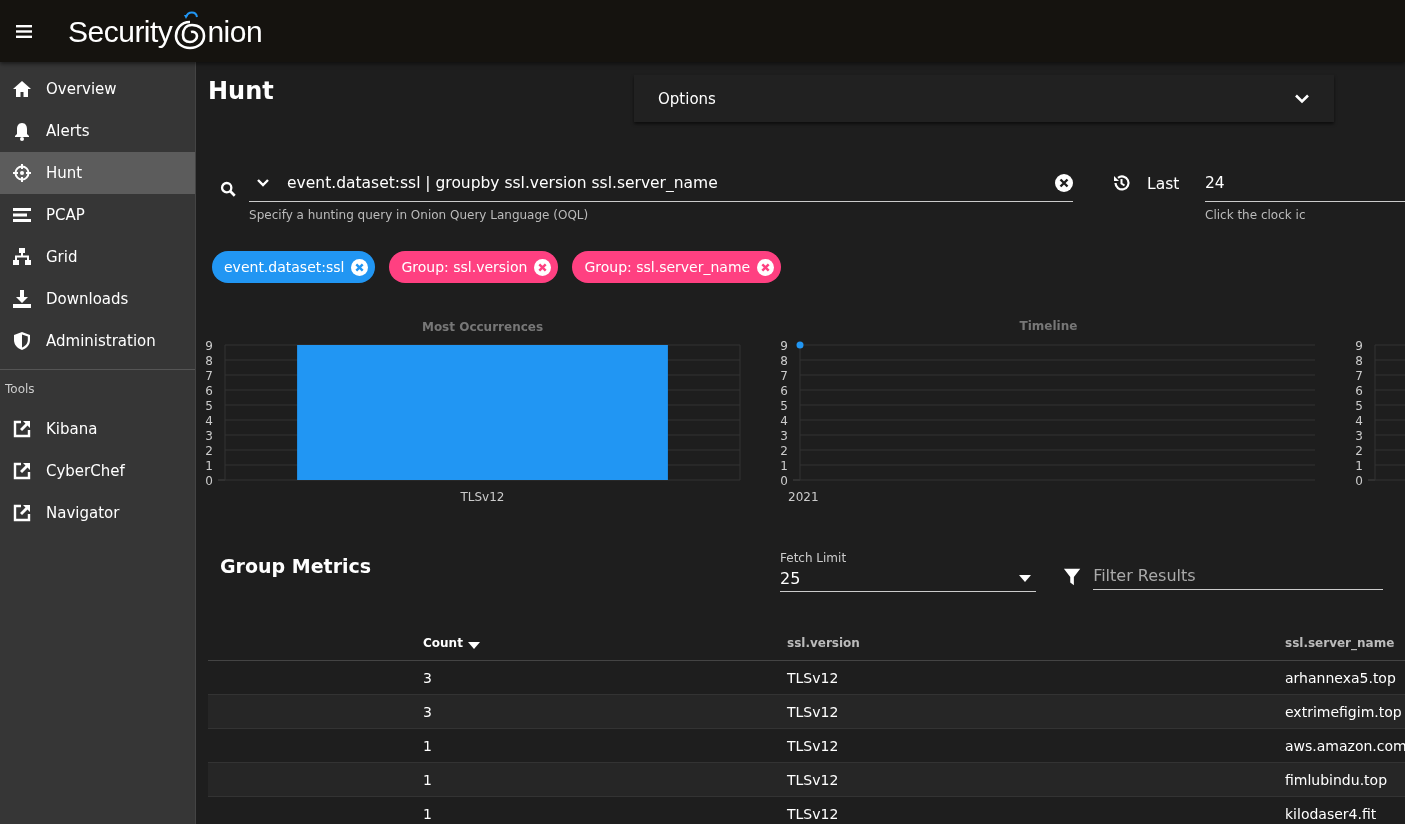 This screenshot has width=1405, height=824. Describe the element at coordinates (97, 341) in the screenshot. I see `nav-item: Administration` at that location.